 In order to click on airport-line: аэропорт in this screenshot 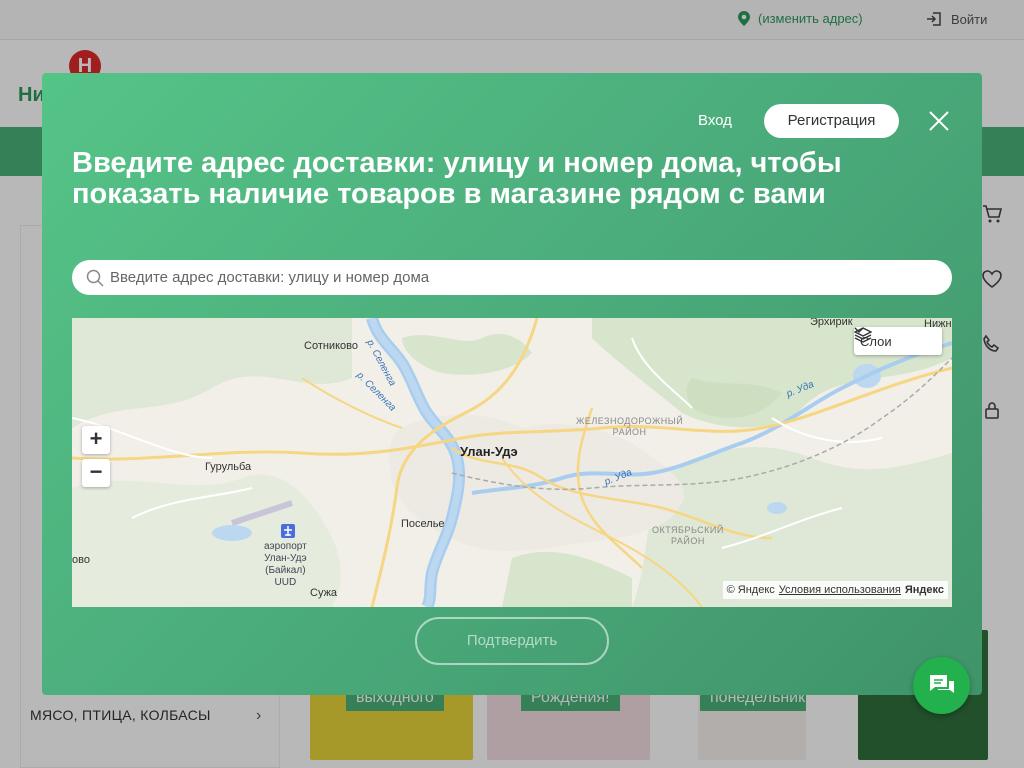, I will do `click(285, 546)`.